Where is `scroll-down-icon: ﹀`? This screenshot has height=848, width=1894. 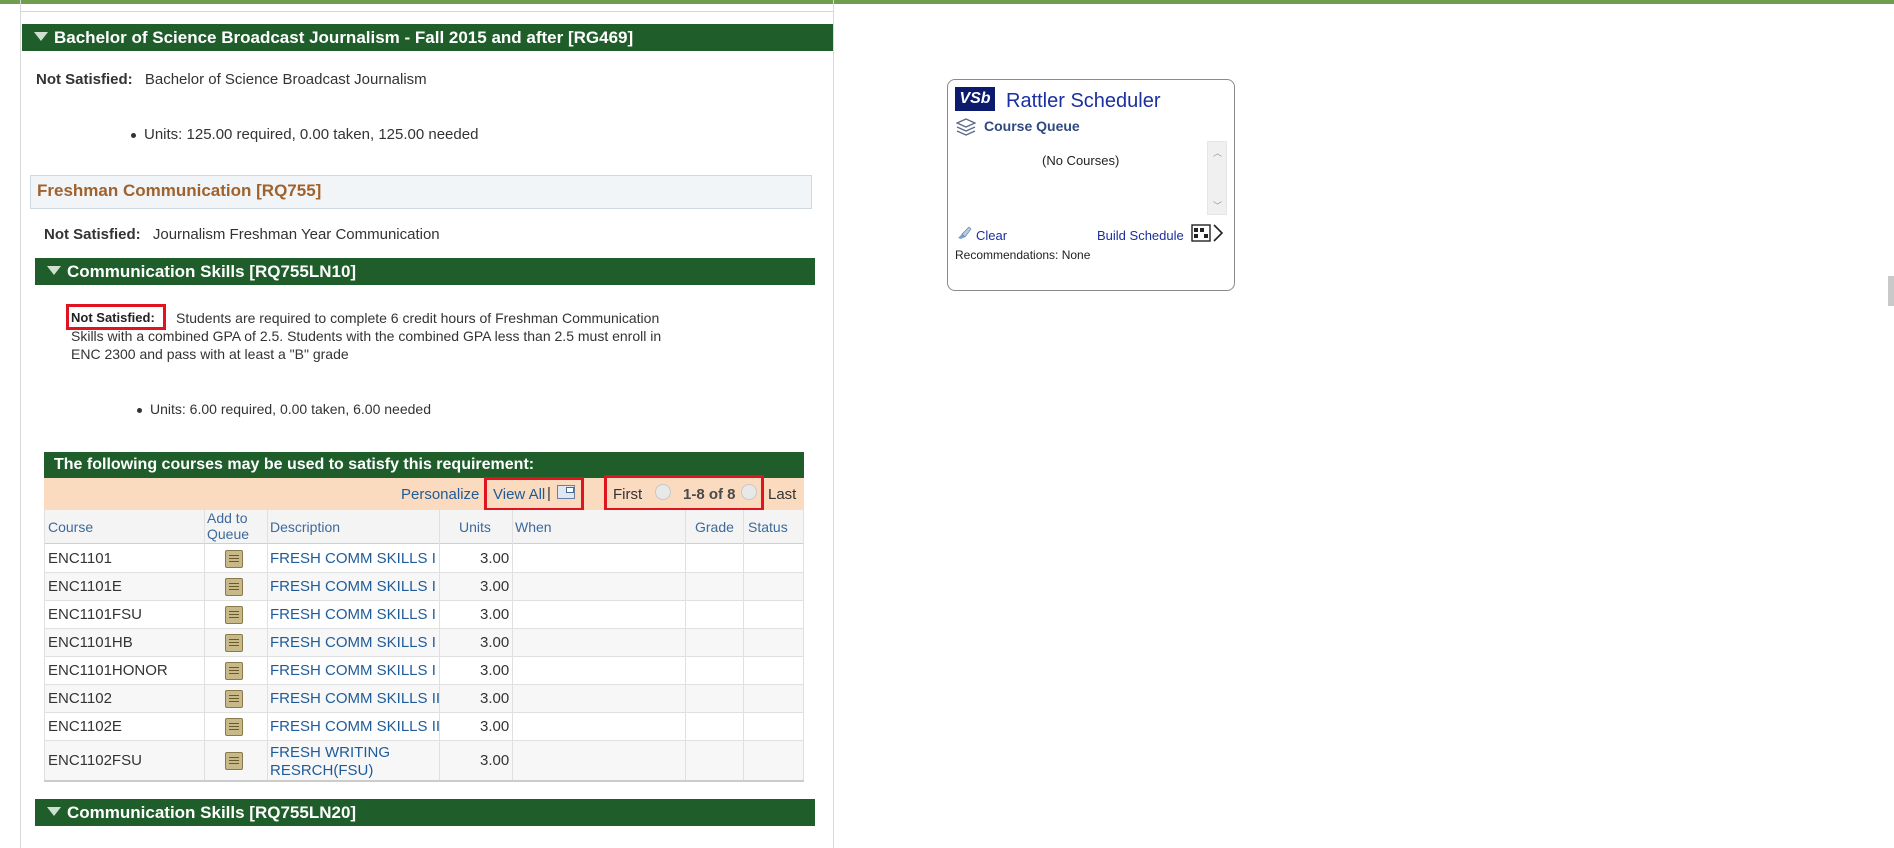
scroll-down-icon: ﹀ is located at coordinates (1217, 205).